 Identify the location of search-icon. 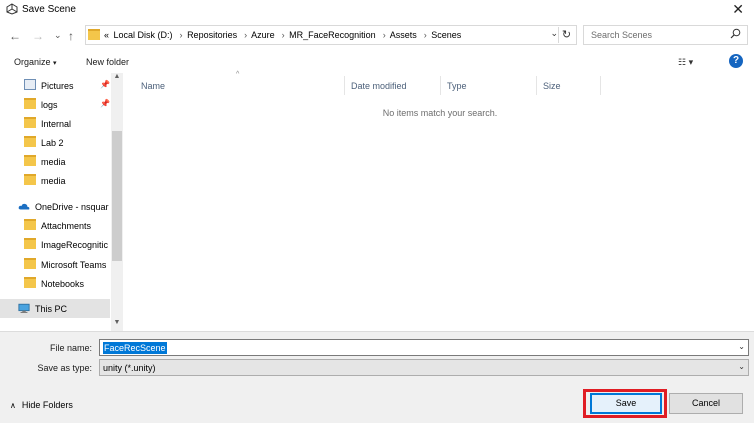
(735, 33).